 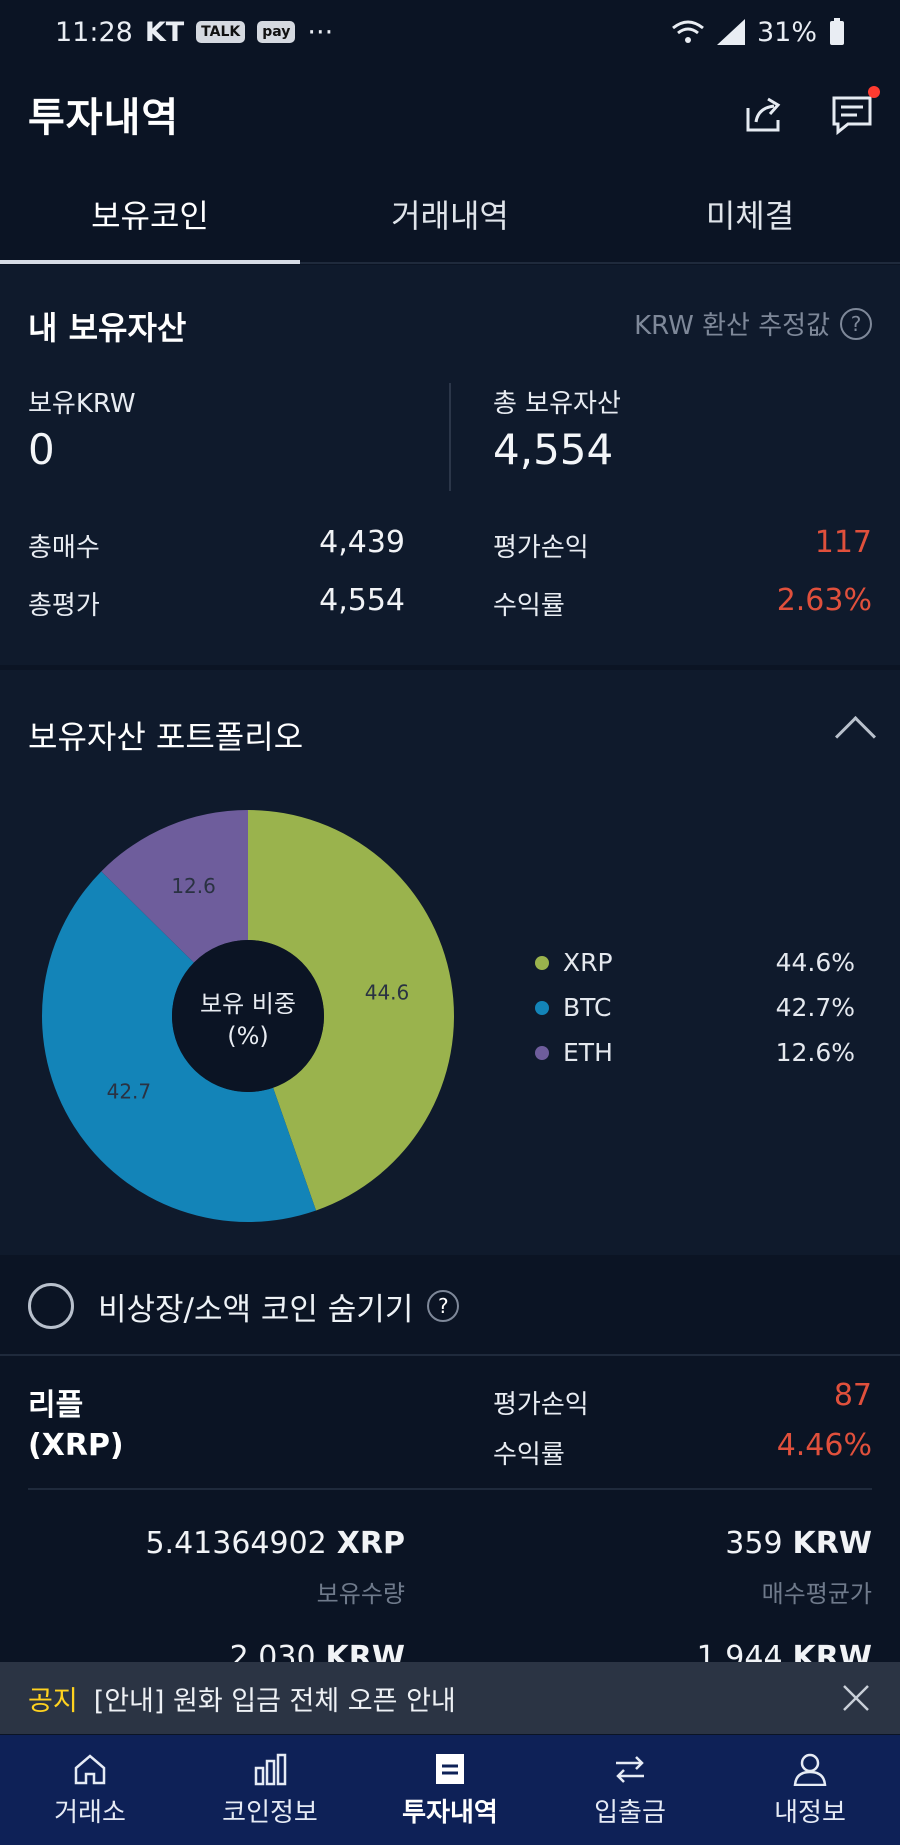 What do you see at coordinates (236, 1543) in the screenshot?
I see `coin-quantity-value: 5.41364902` at bounding box center [236, 1543].